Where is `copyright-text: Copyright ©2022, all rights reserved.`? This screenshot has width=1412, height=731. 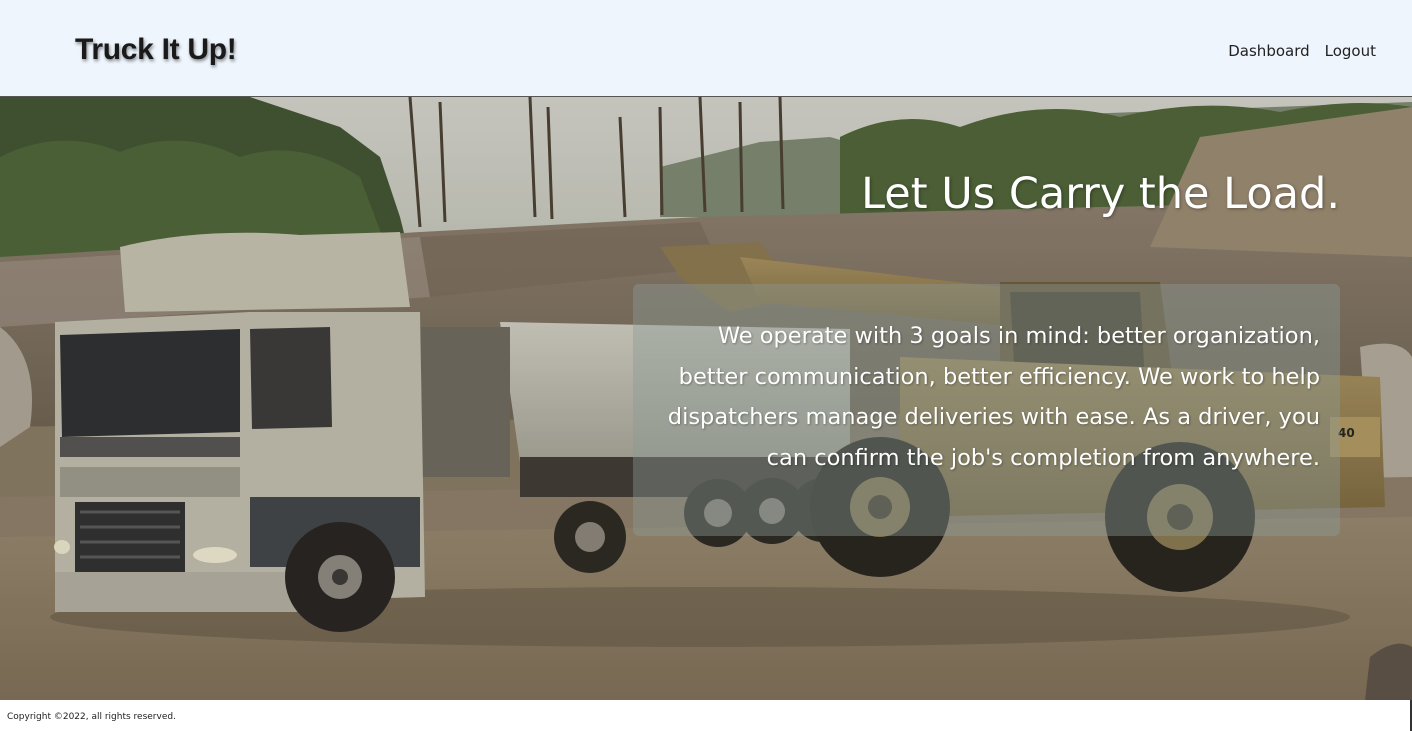
copyright-text: Copyright ©2022, all rights reserved. is located at coordinates (91, 717).